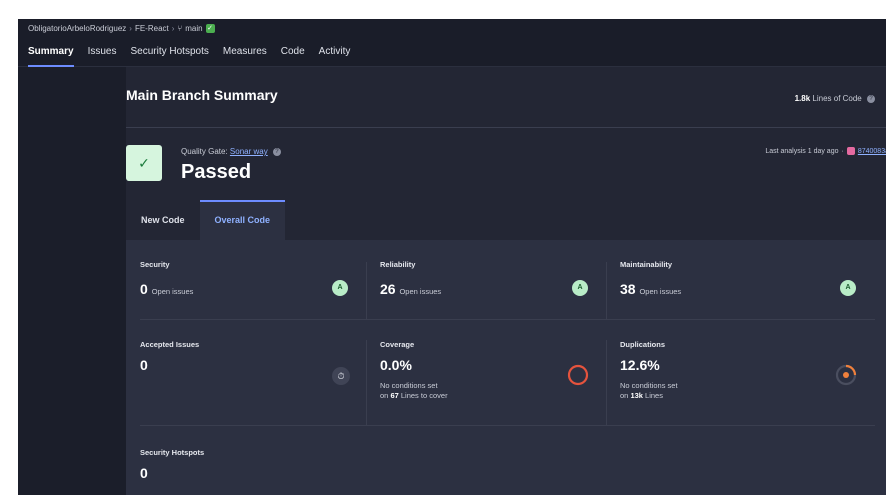 This screenshot has width=886, height=500. Describe the element at coordinates (216, 172) in the screenshot. I see `quality-gate-status: Passed` at that location.